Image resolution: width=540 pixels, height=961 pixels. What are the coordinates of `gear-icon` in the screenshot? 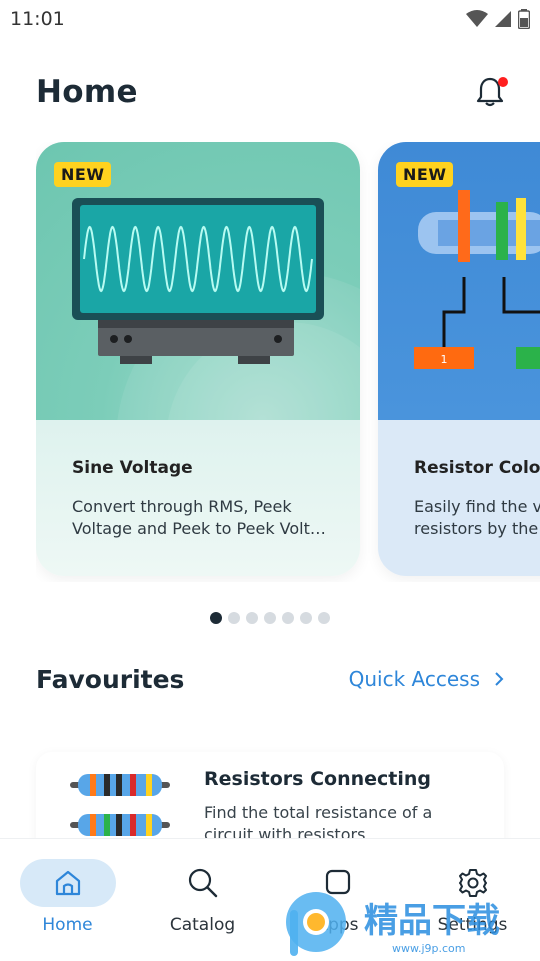 It's located at (472, 883).